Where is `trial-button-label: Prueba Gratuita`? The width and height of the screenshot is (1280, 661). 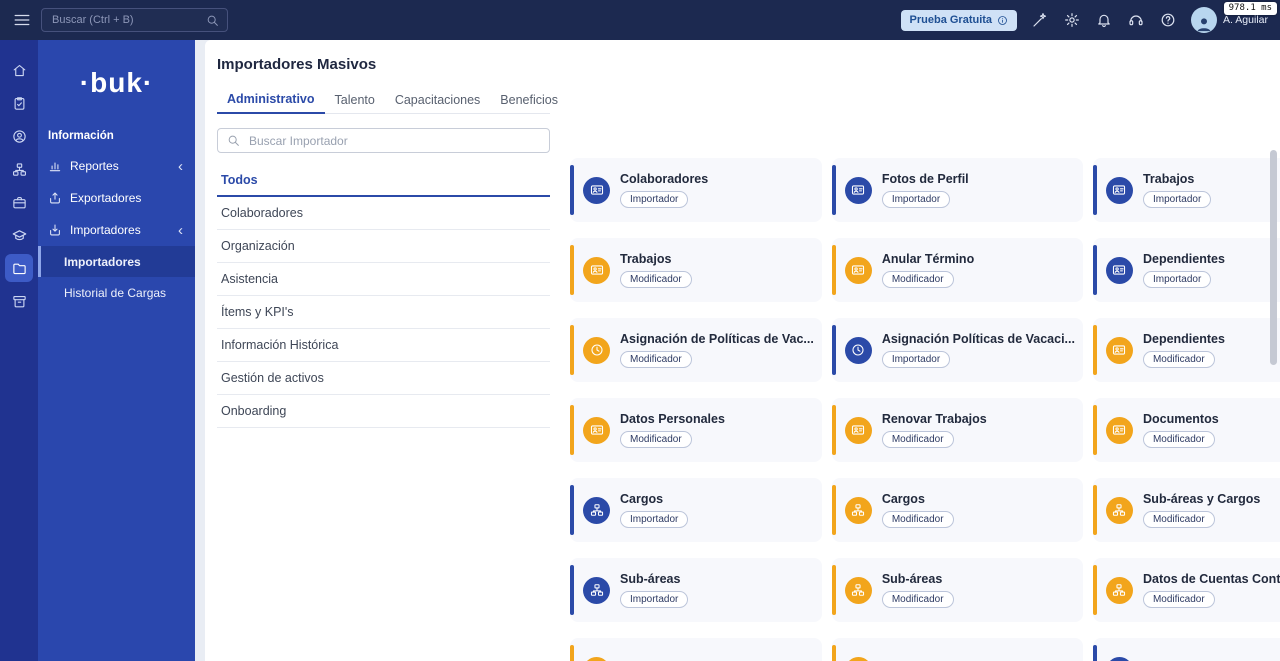
trial-button-label: Prueba Gratuita is located at coordinates (951, 20).